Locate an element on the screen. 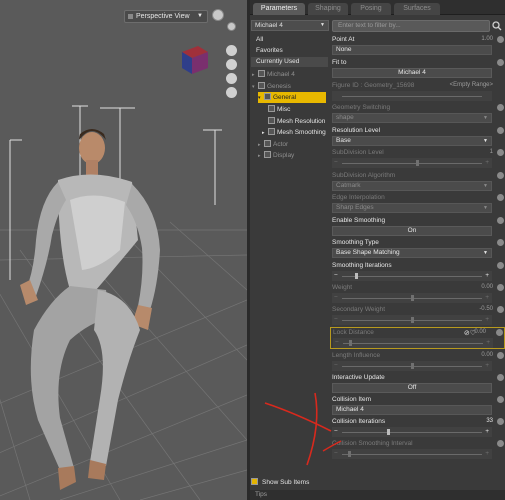 The height and width of the screenshot is (500, 505). point-at-select: None is located at coordinates (412, 50).